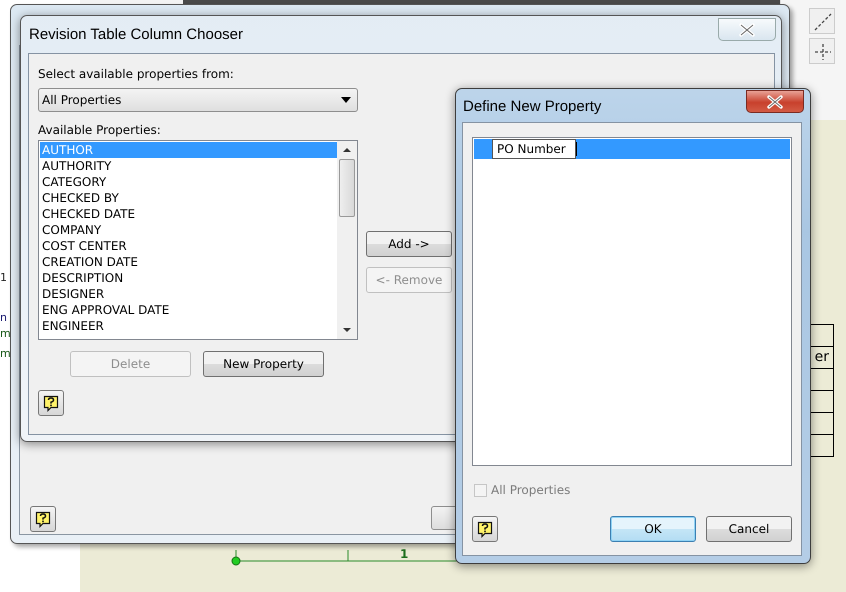 The height and width of the screenshot is (592, 846). Describe the element at coordinates (409, 244) in the screenshot. I see `button: Add ->` at that location.